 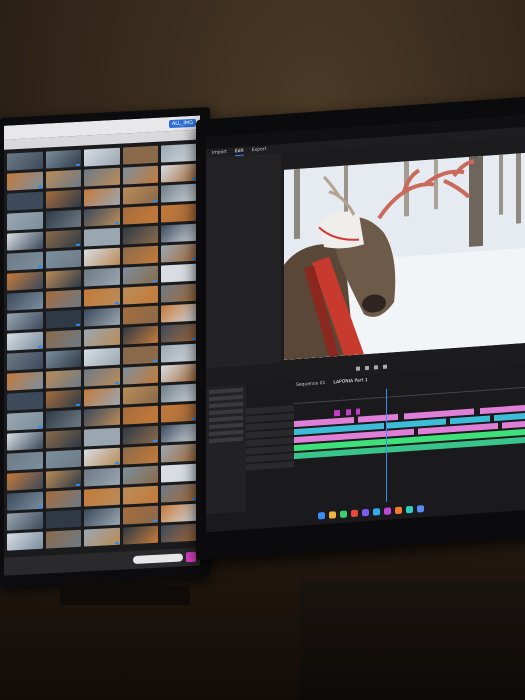 I want to click on upload-button, so click(x=191, y=557).